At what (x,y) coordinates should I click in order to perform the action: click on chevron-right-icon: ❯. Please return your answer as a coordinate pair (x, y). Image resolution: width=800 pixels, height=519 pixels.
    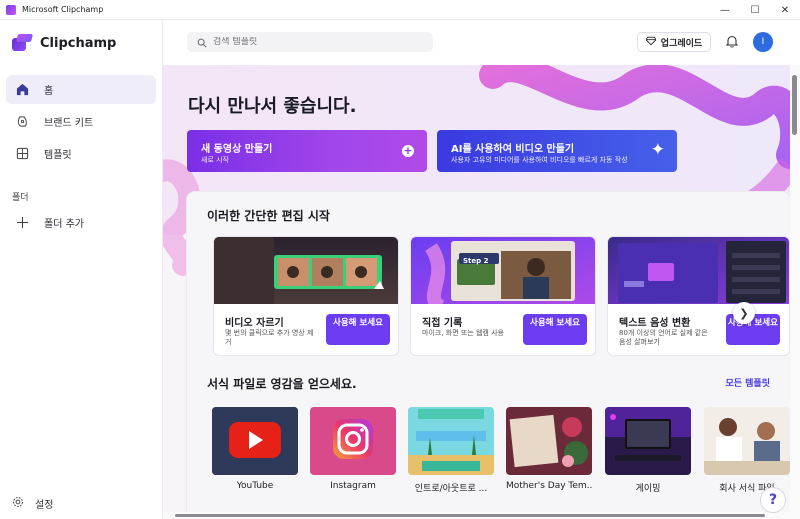
    Looking at the image, I should click on (744, 313).